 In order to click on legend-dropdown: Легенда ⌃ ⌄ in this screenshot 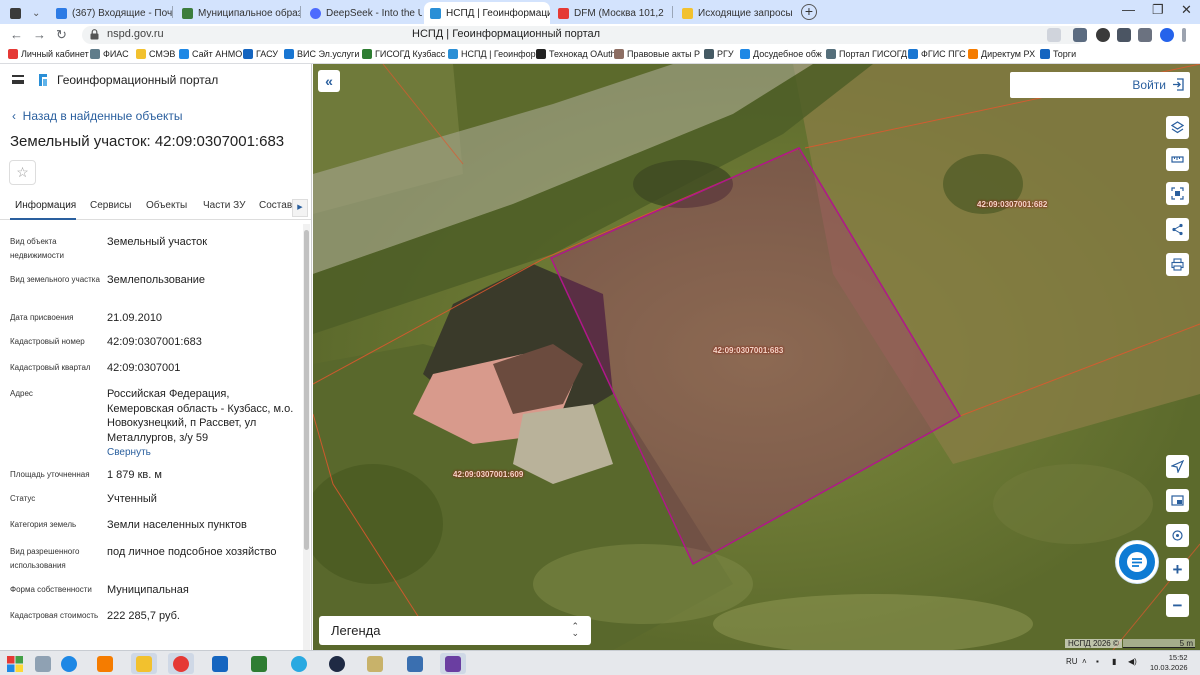, I will do `click(455, 630)`.